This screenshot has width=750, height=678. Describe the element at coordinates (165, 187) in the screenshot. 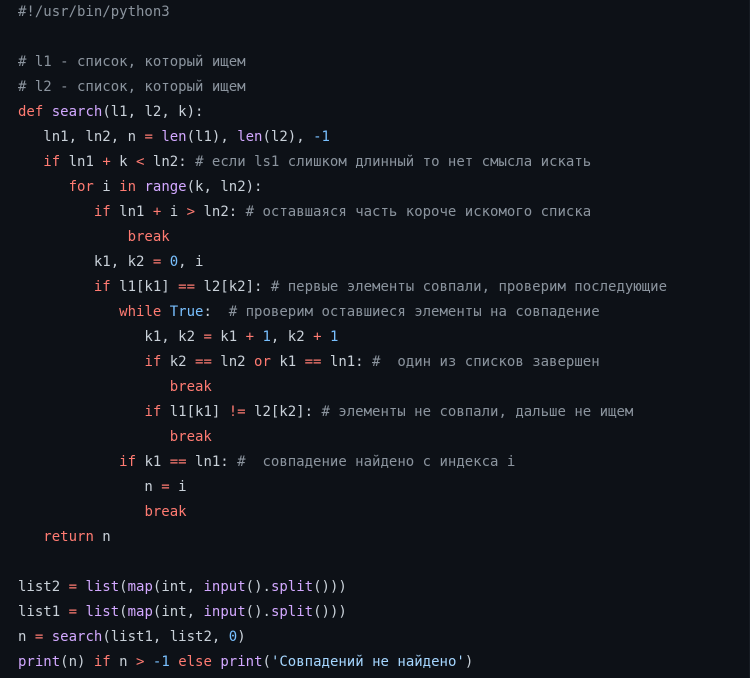

I see `code-builtin: range` at that location.